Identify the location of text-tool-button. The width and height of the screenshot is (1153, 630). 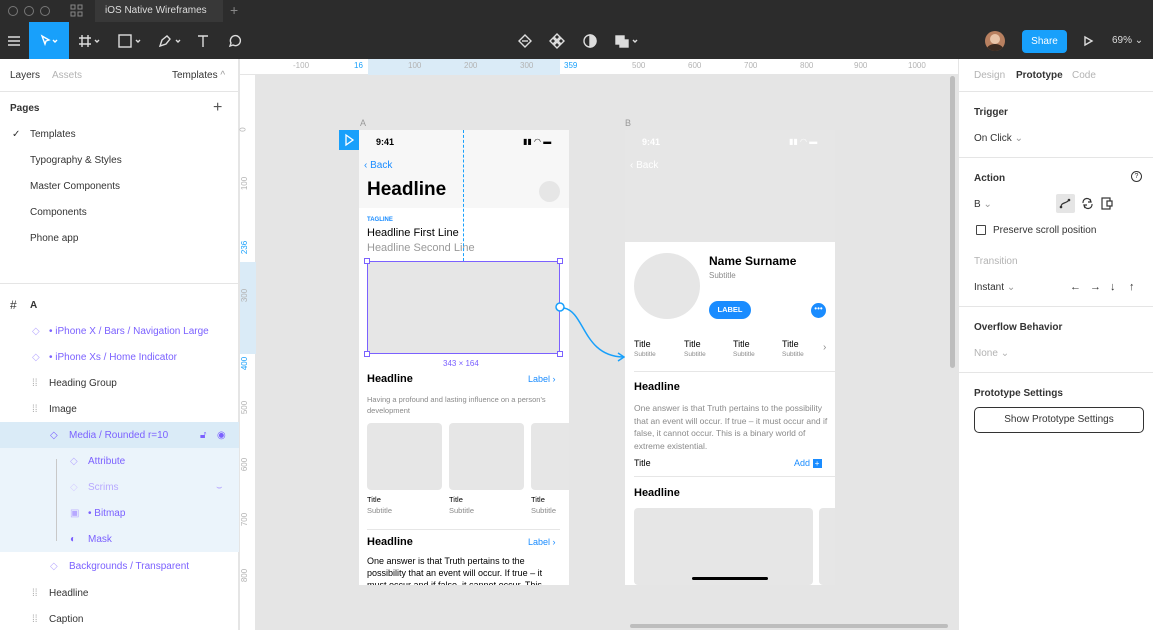
(203, 40).